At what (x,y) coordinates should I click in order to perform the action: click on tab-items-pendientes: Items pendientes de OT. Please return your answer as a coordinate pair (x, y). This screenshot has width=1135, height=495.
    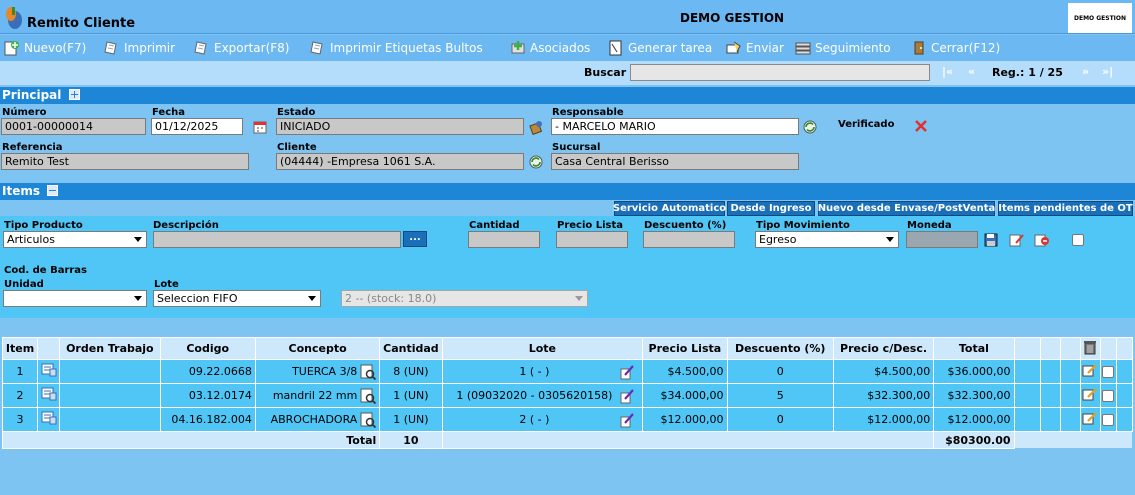
    Looking at the image, I should click on (1065, 208).